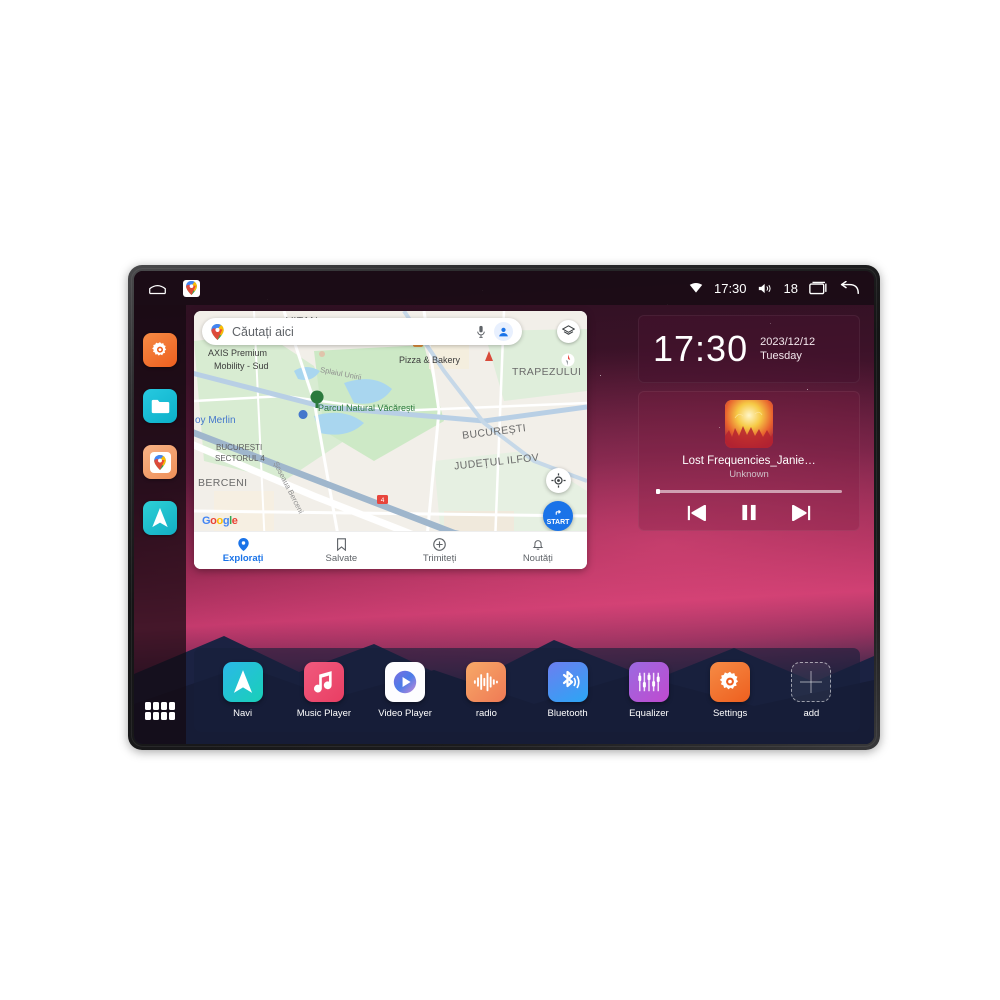 This screenshot has height=1000, width=1000. What do you see at coordinates (811, 681) in the screenshot?
I see `add-shortcut-icon` at bounding box center [811, 681].